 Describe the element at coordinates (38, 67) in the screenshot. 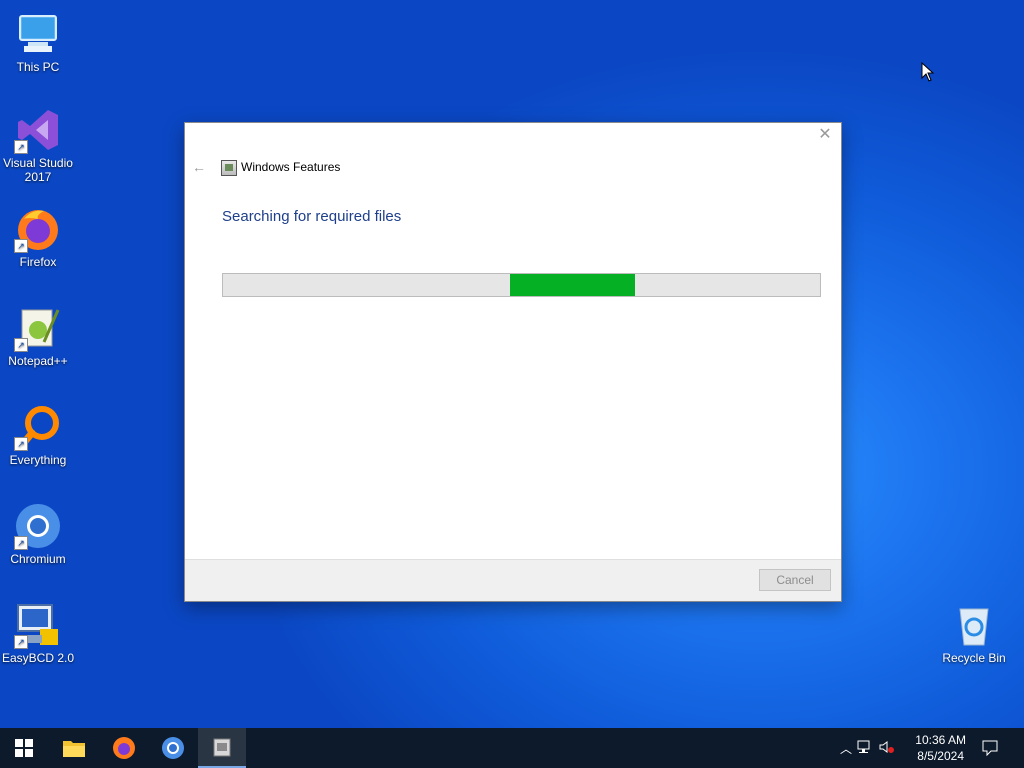

I see `desktop-icon-label: This PC` at that location.